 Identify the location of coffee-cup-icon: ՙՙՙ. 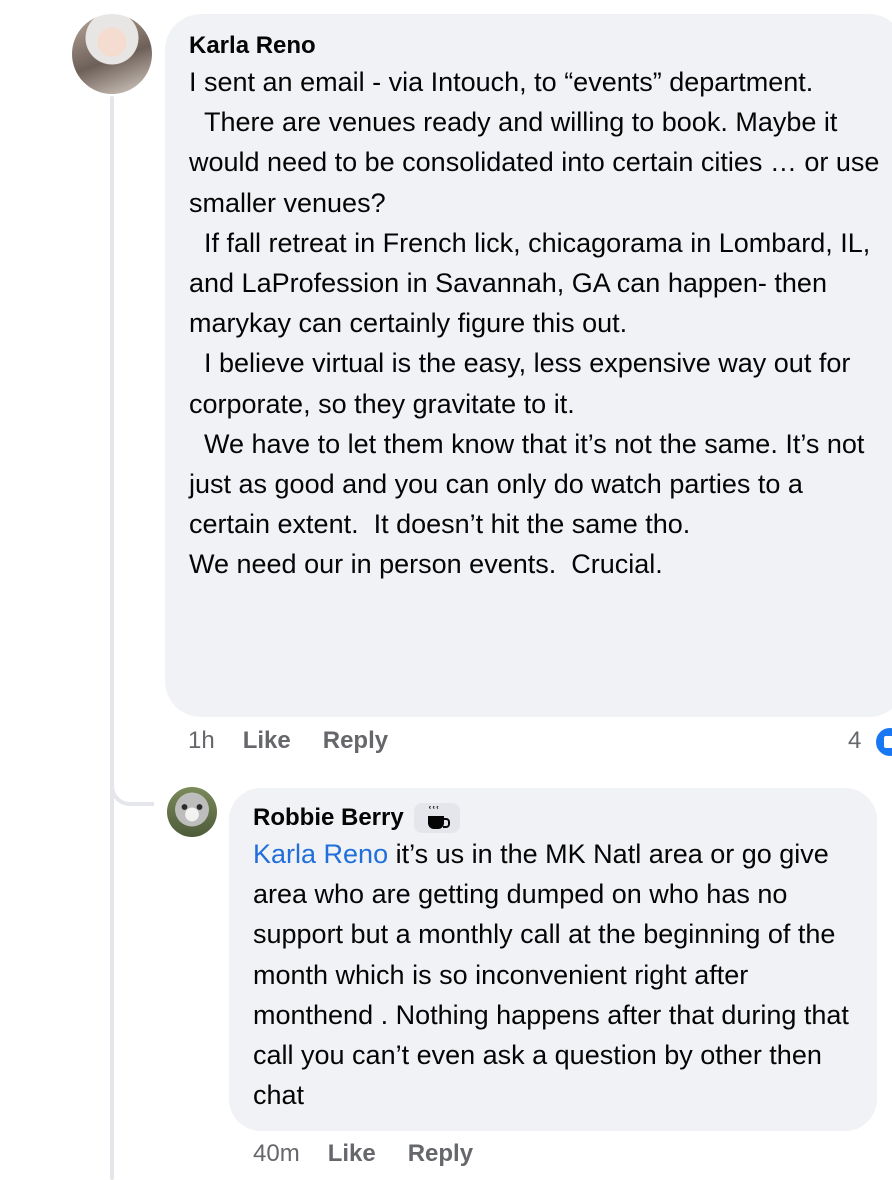
(436, 818).